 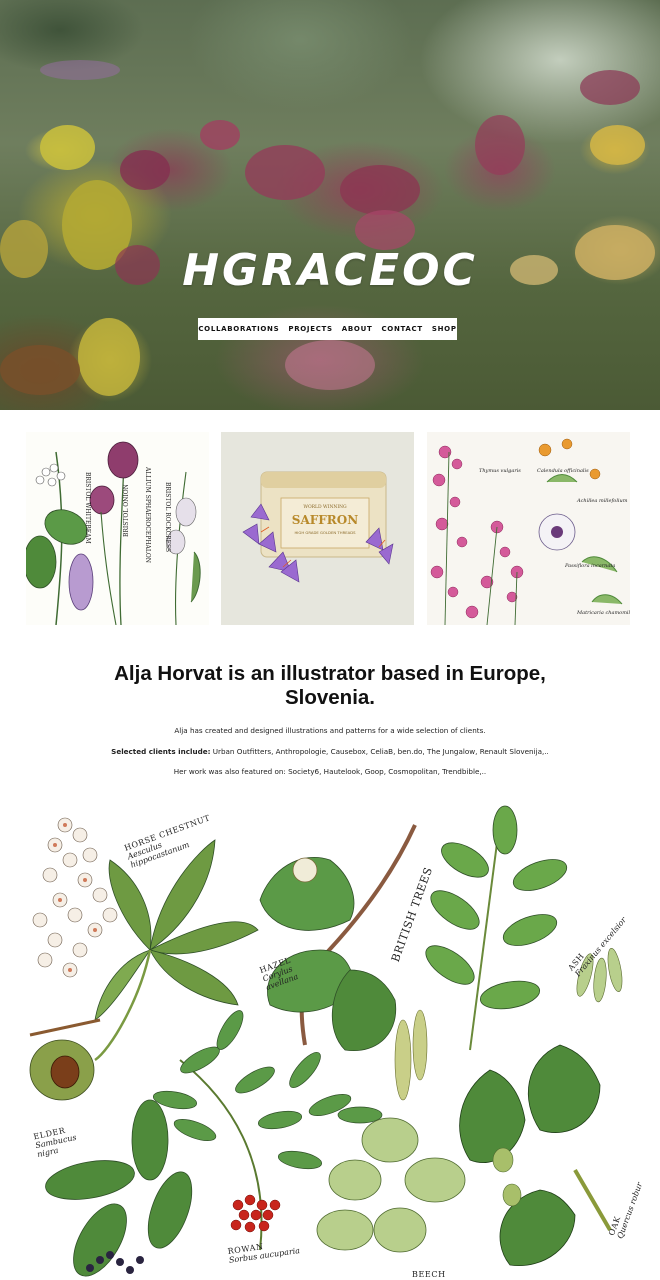 What do you see at coordinates (602, 501) in the screenshot?
I see `tile3-label: Achillea millefolium` at bounding box center [602, 501].